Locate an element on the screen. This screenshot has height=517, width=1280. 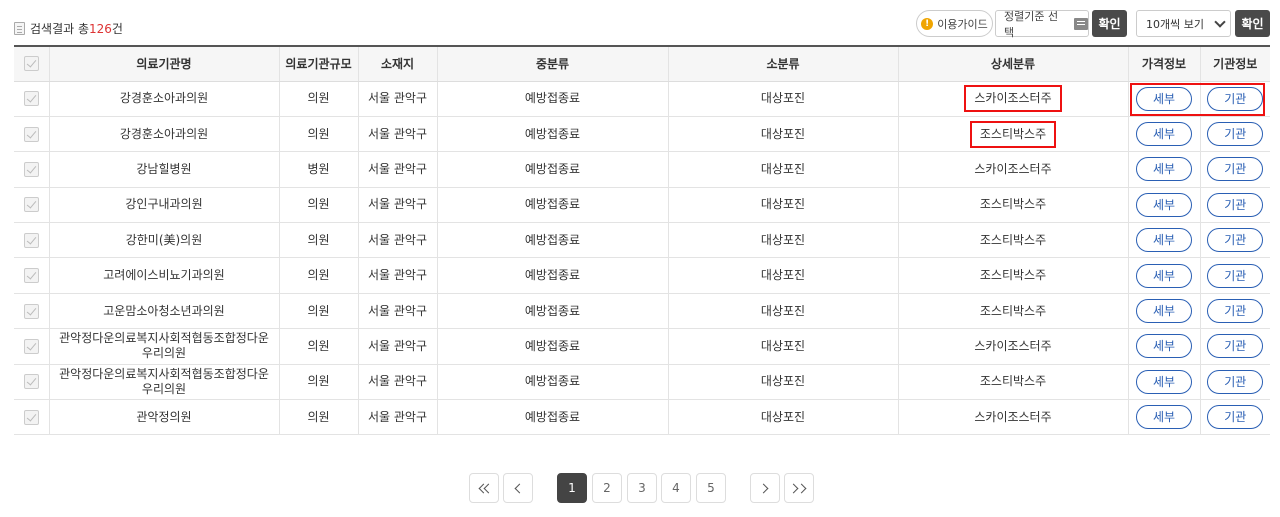
last-page-button is located at coordinates (799, 488).